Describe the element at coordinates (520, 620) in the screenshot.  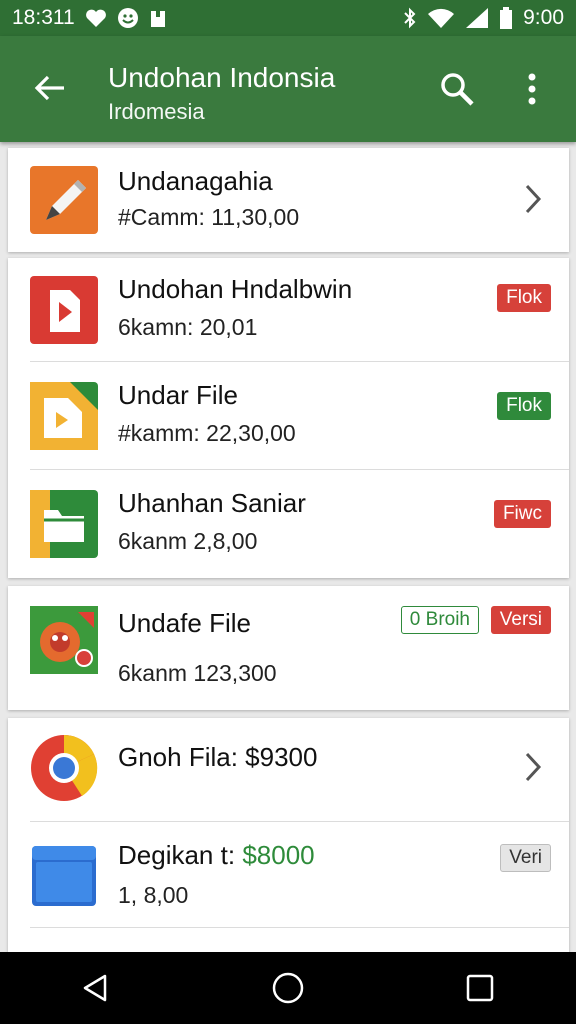
I see `version-badge: Versi` at that location.